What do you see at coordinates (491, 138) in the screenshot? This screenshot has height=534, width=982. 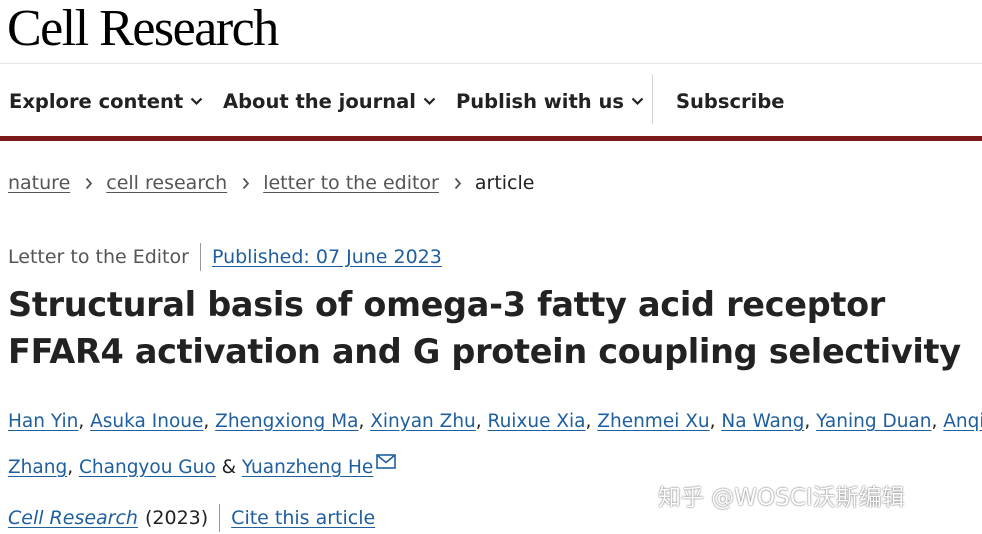 I see `accent-bar` at bounding box center [491, 138].